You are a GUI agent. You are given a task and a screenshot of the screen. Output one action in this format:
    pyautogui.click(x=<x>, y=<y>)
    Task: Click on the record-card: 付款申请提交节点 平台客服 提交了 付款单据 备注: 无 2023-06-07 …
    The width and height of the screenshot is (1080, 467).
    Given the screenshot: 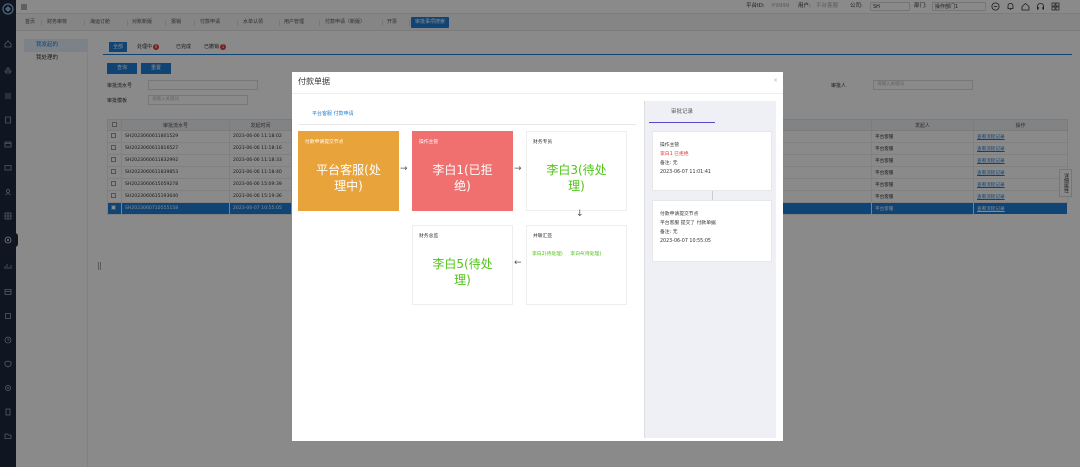 What is the action you would take?
    pyautogui.click(x=712, y=231)
    